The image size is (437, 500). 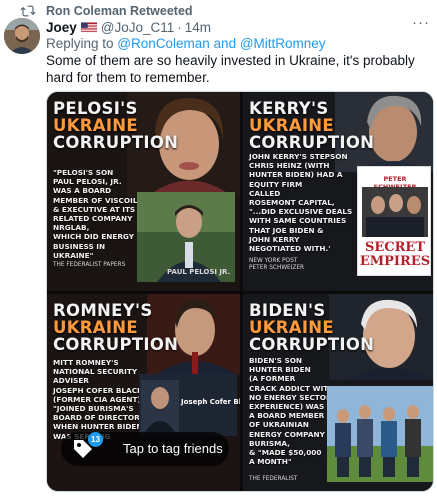 What do you see at coordinates (79, 246) in the screenshot?
I see `body-line: BUSINESS IN` at bounding box center [79, 246].